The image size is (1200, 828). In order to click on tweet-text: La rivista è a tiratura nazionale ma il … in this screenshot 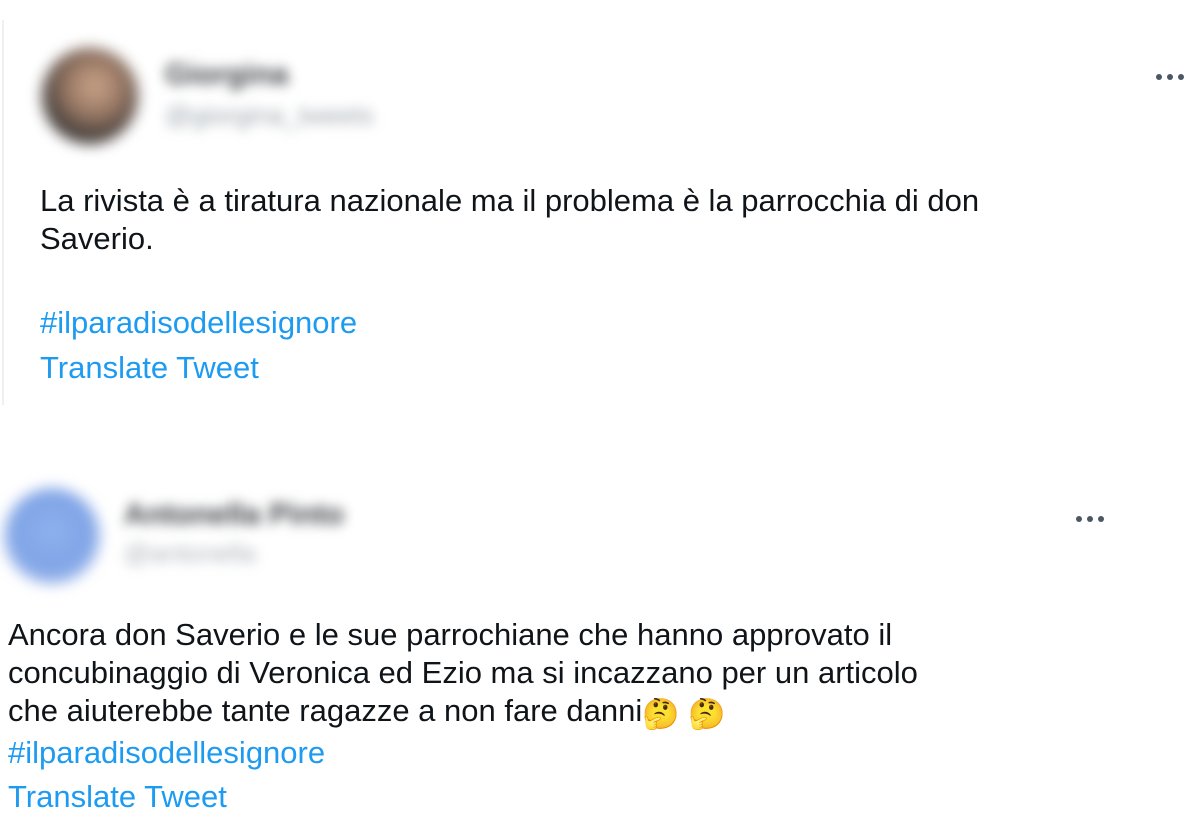, I will do `click(510, 219)`.